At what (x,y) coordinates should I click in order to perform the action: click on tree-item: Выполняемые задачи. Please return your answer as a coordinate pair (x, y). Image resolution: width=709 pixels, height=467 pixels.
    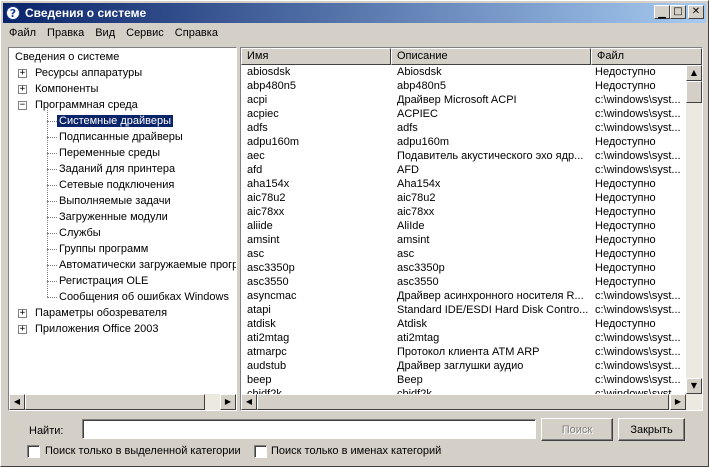
    Looking at the image, I should click on (115, 201).